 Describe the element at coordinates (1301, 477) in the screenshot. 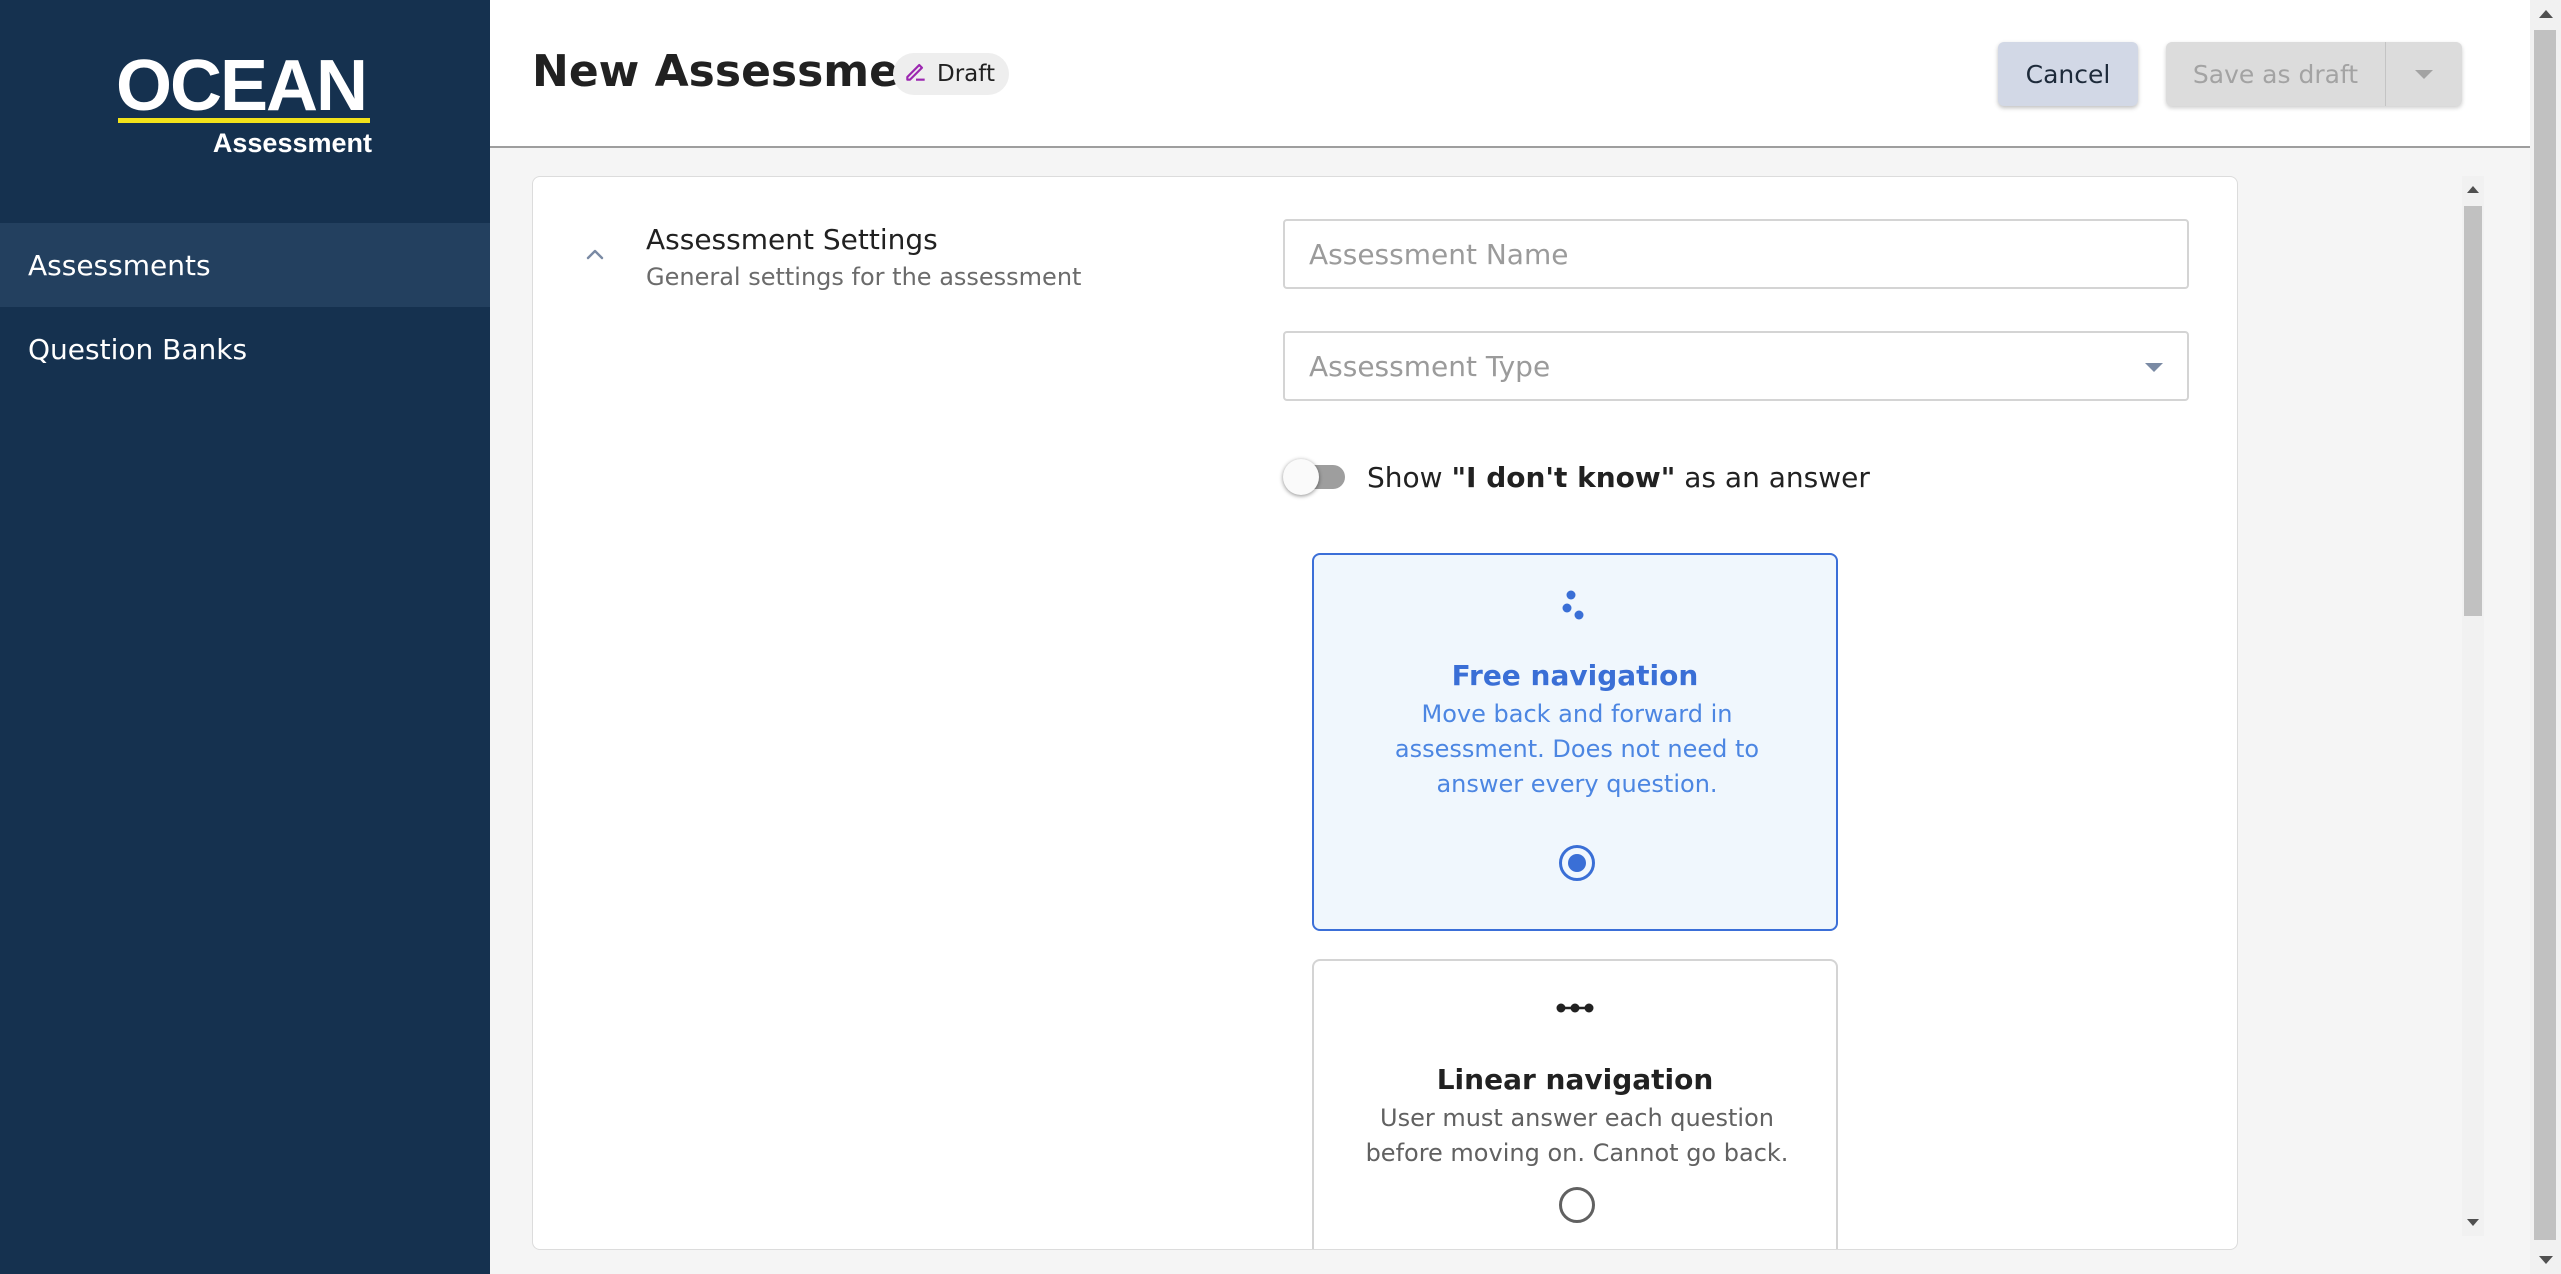

I see `toggle-knob` at that location.